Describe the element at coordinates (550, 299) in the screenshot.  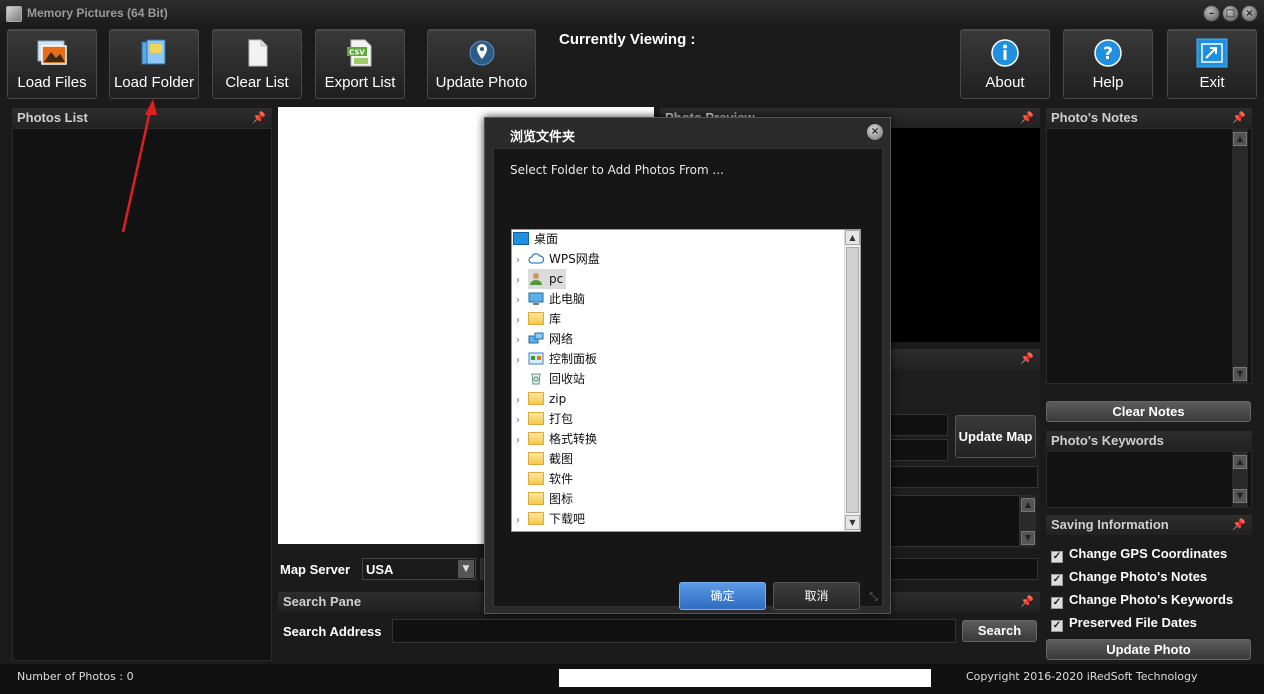
I see `tree-node-this-pc: › 此电脑` at that location.